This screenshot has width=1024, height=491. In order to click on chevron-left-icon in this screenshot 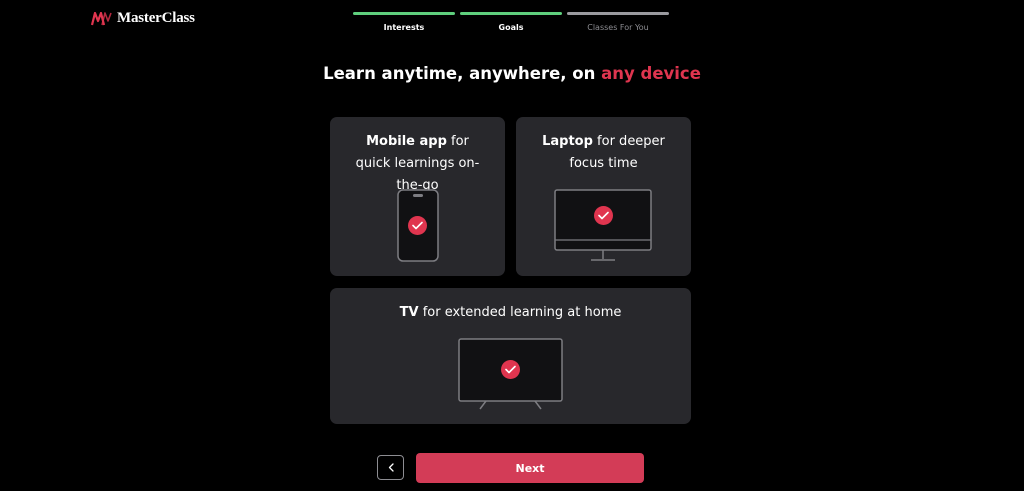, I will do `click(391, 467)`.